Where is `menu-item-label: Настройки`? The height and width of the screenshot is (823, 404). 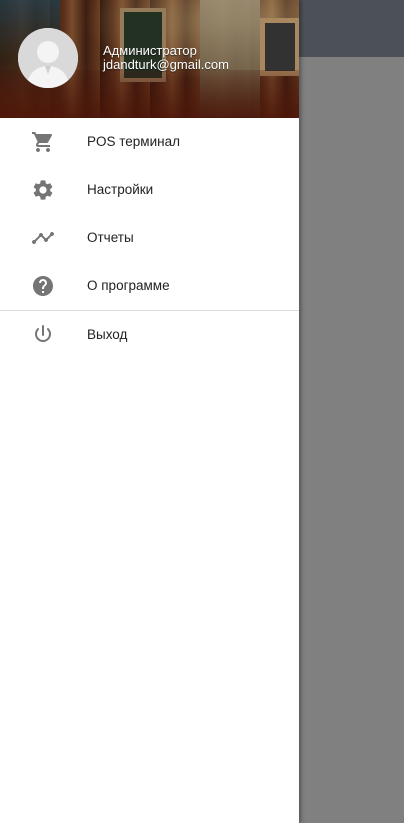 menu-item-label: Настройки is located at coordinates (120, 189).